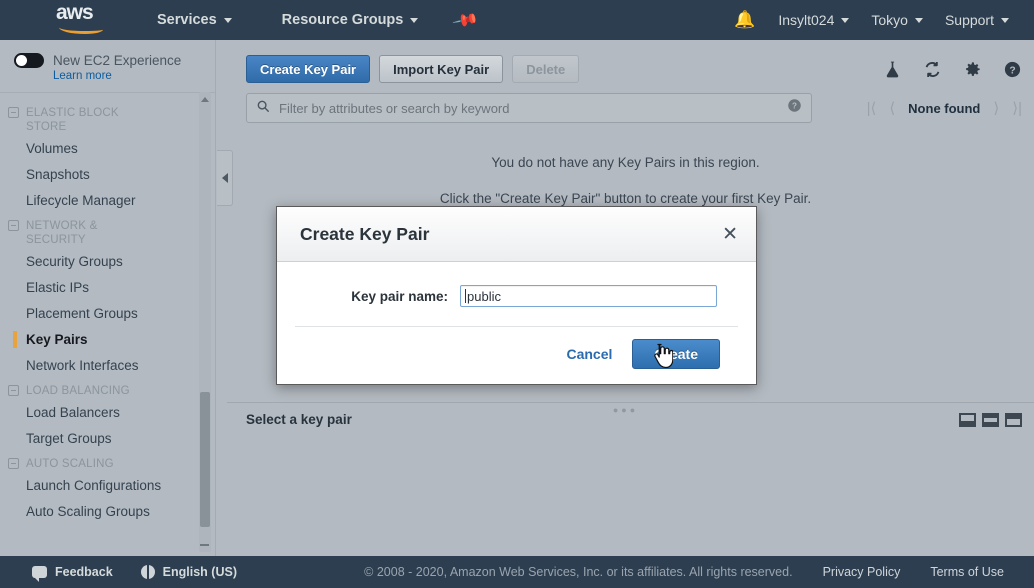 This screenshot has width=1034, height=588. Describe the element at coordinates (630, 402) in the screenshot. I see `panel-divider` at that location.